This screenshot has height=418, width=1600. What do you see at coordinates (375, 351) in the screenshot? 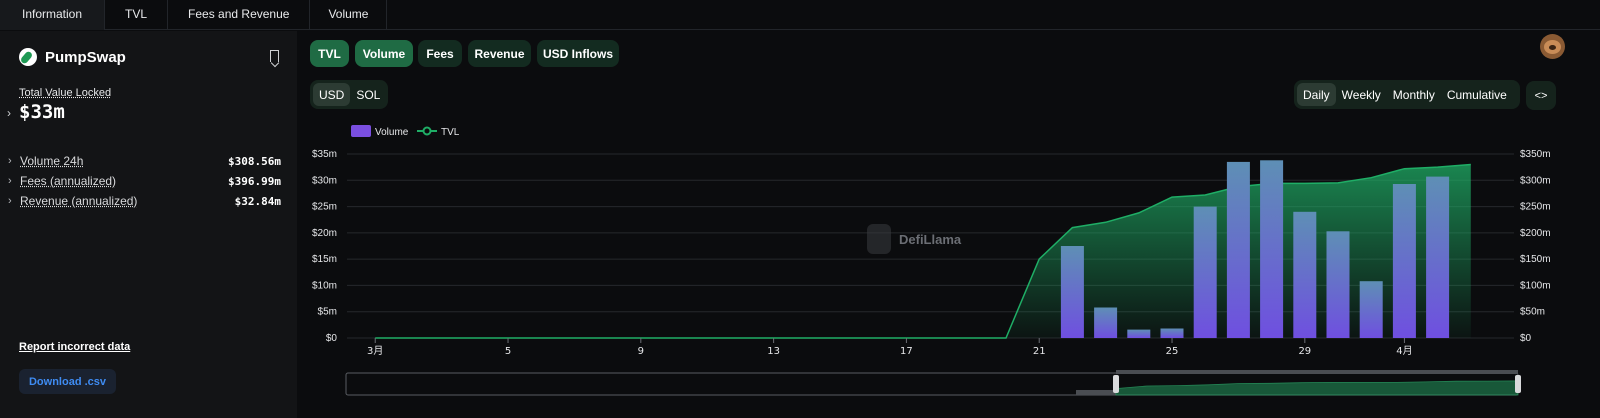
I see `x-tick-label: 3月` at bounding box center [375, 351].